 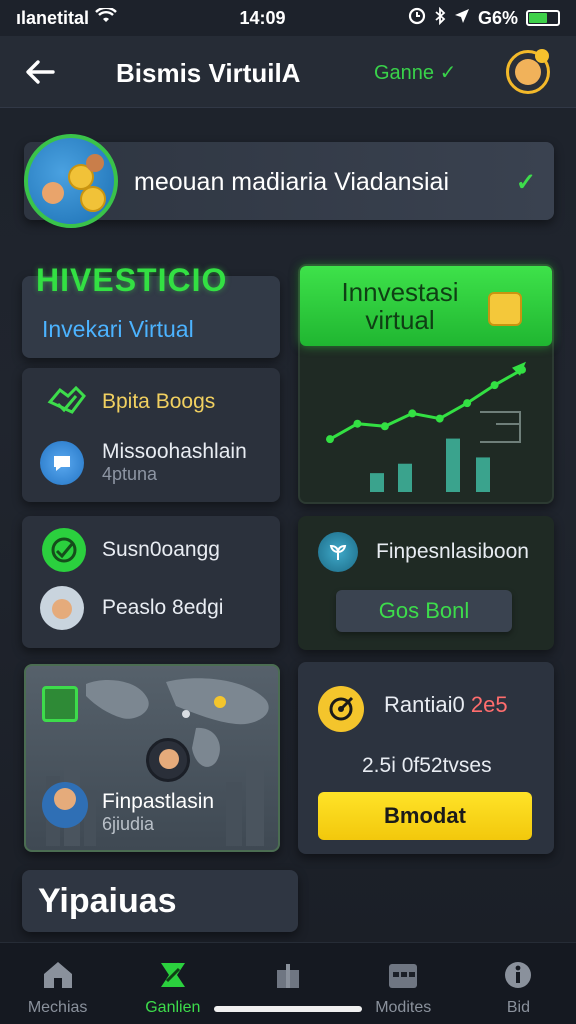 What do you see at coordinates (426, 583) in the screenshot?
I see `finance-card: Finpesnlasiboon Gos Bonl` at bounding box center [426, 583].